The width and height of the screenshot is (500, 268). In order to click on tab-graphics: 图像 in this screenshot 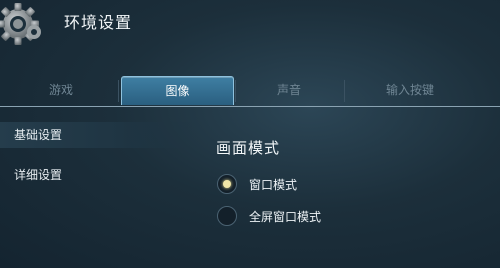, I will do `click(177, 90)`.